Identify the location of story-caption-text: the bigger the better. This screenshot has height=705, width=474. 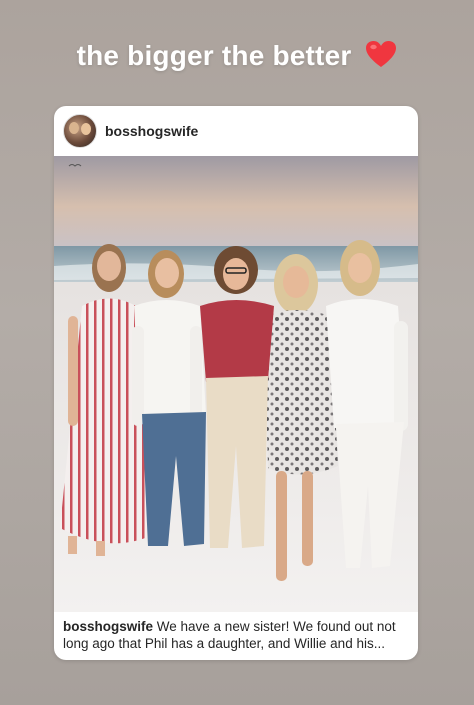
(214, 55).